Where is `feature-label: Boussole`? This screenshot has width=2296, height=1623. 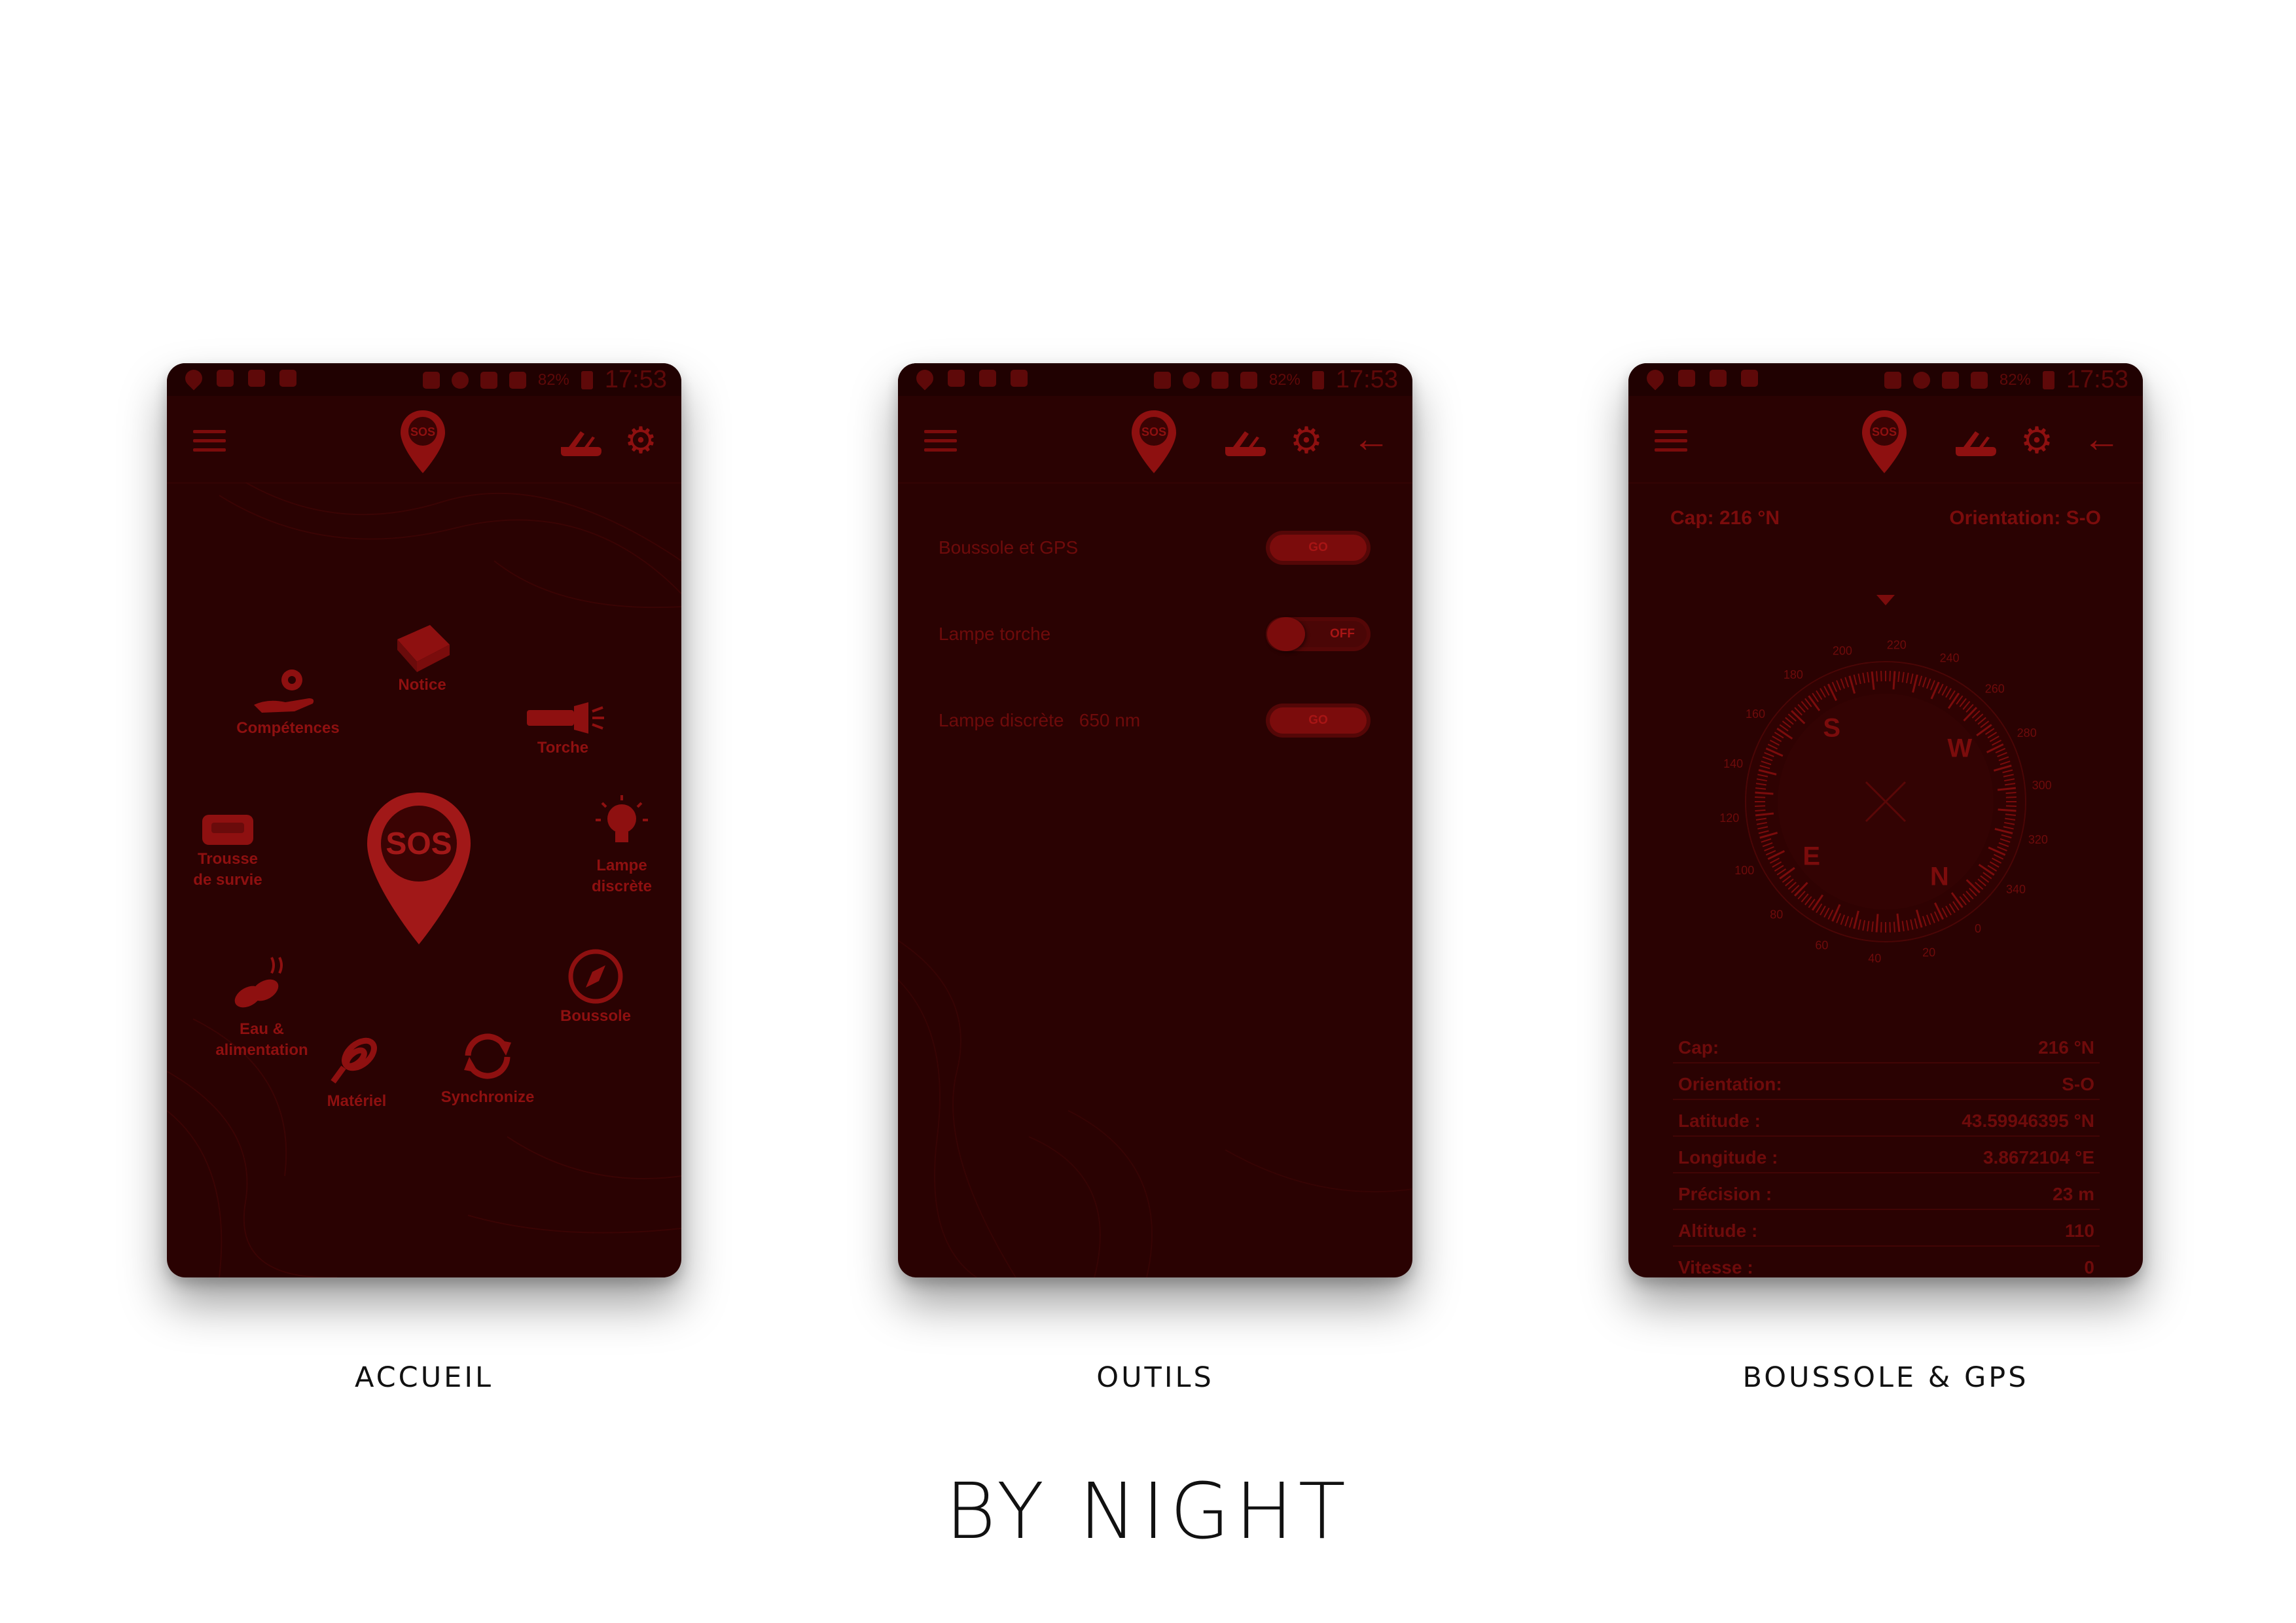
feature-label: Boussole is located at coordinates (596, 1016).